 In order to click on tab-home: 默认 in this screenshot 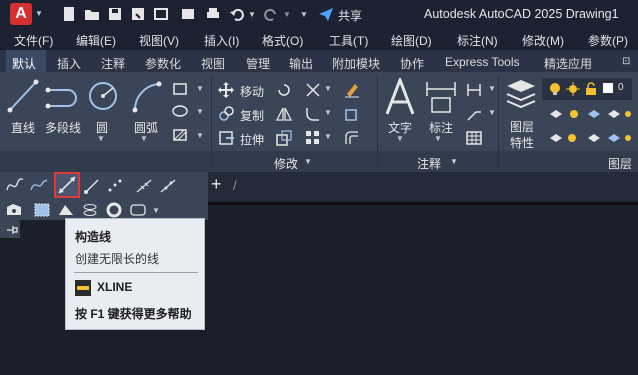, I will do `click(24, 63)`.